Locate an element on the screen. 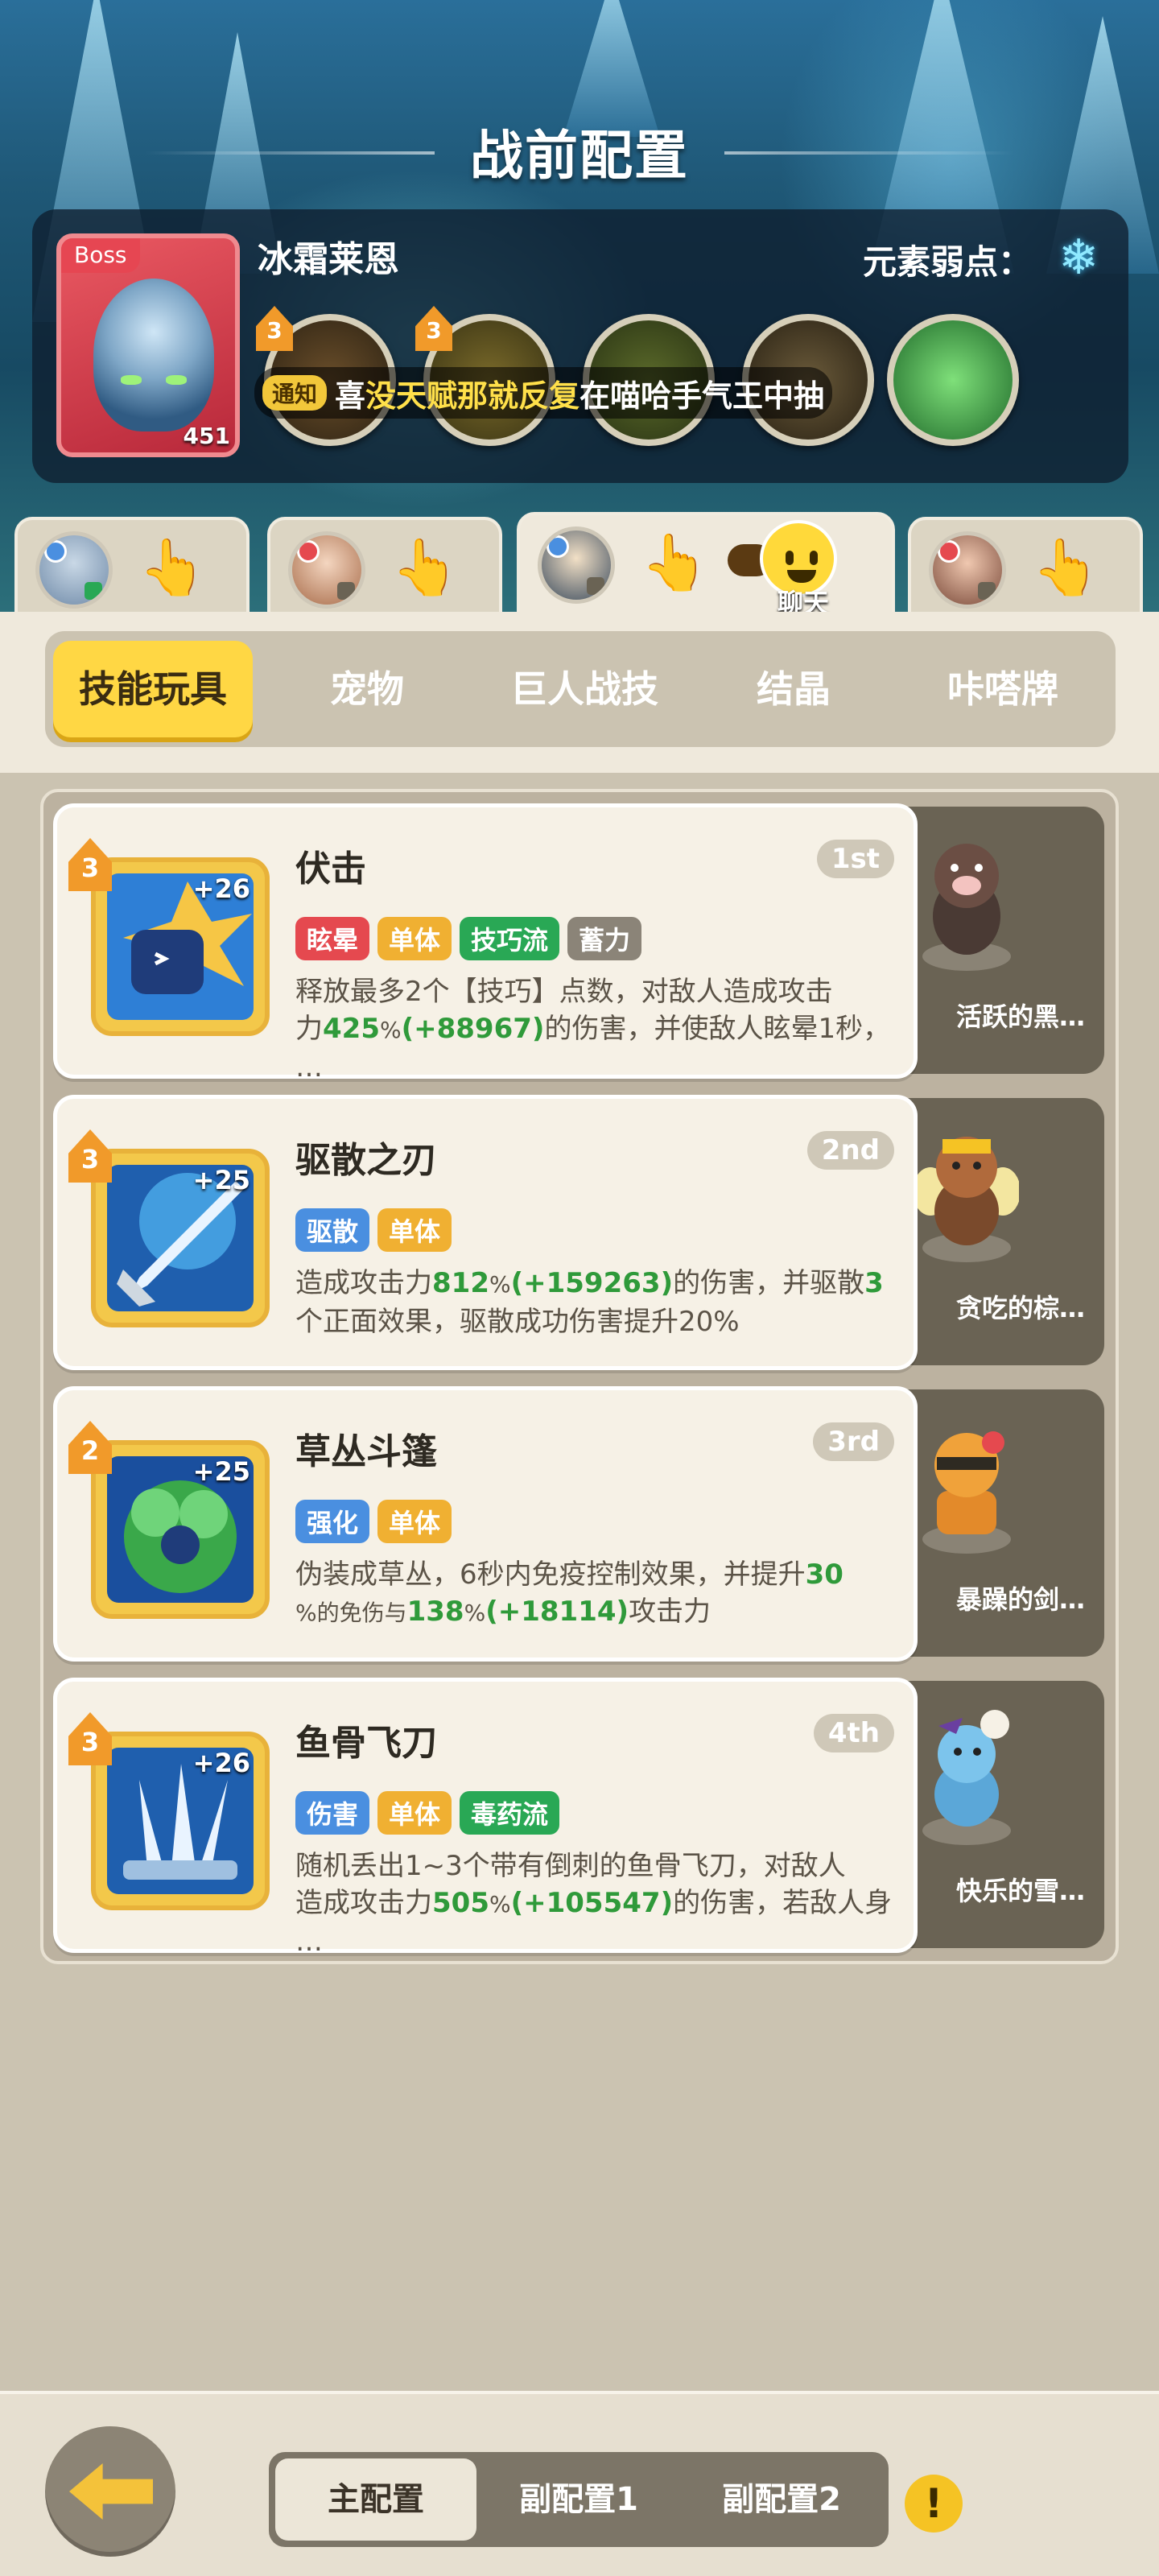 The image size is (1159, 2576). skill-tag: 技巧流 is located at coordinates (510, 938).